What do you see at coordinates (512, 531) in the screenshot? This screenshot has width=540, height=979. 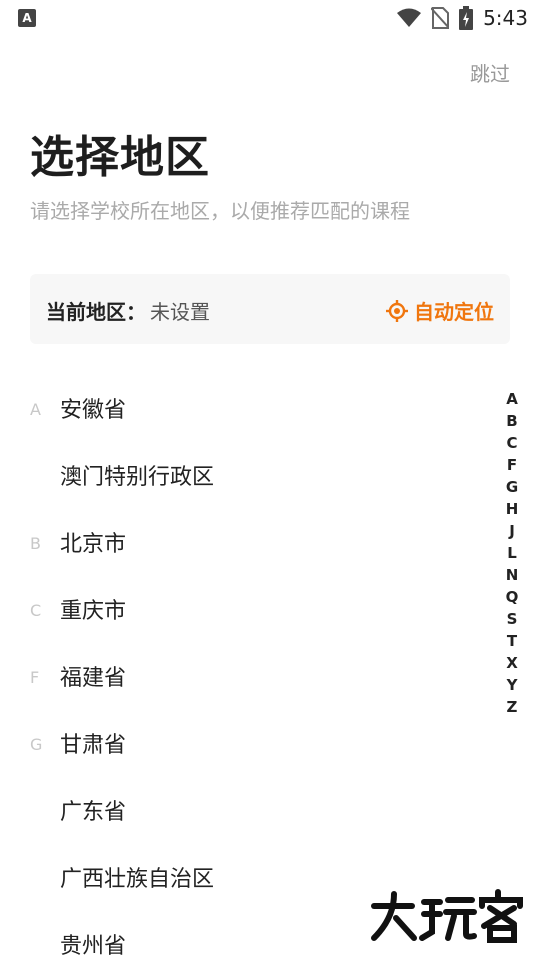 I see `index-letter-j: J` at bounding box center [512, 531].